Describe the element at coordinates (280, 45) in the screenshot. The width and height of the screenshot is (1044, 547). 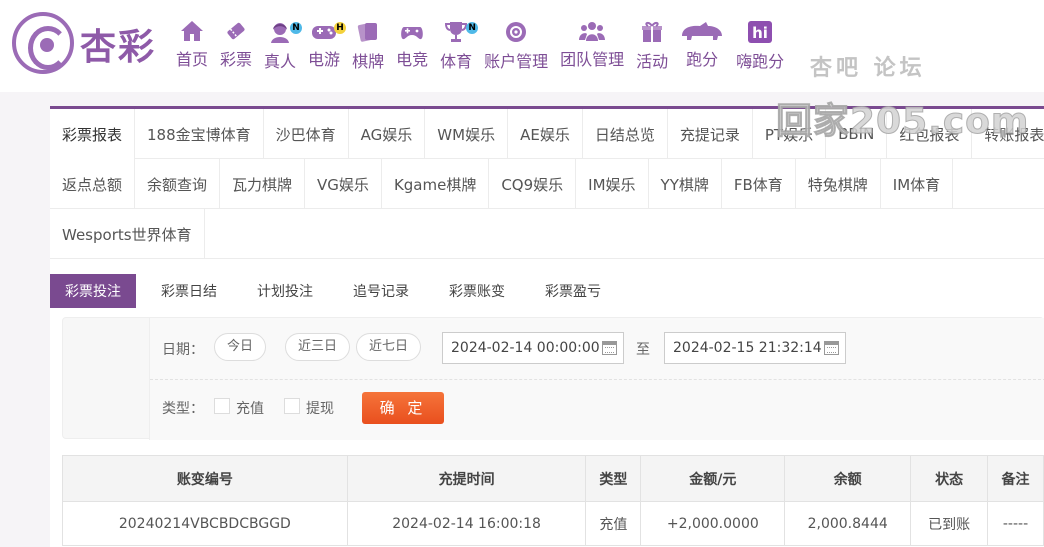
I see `nav-live: N 真人` at that location.